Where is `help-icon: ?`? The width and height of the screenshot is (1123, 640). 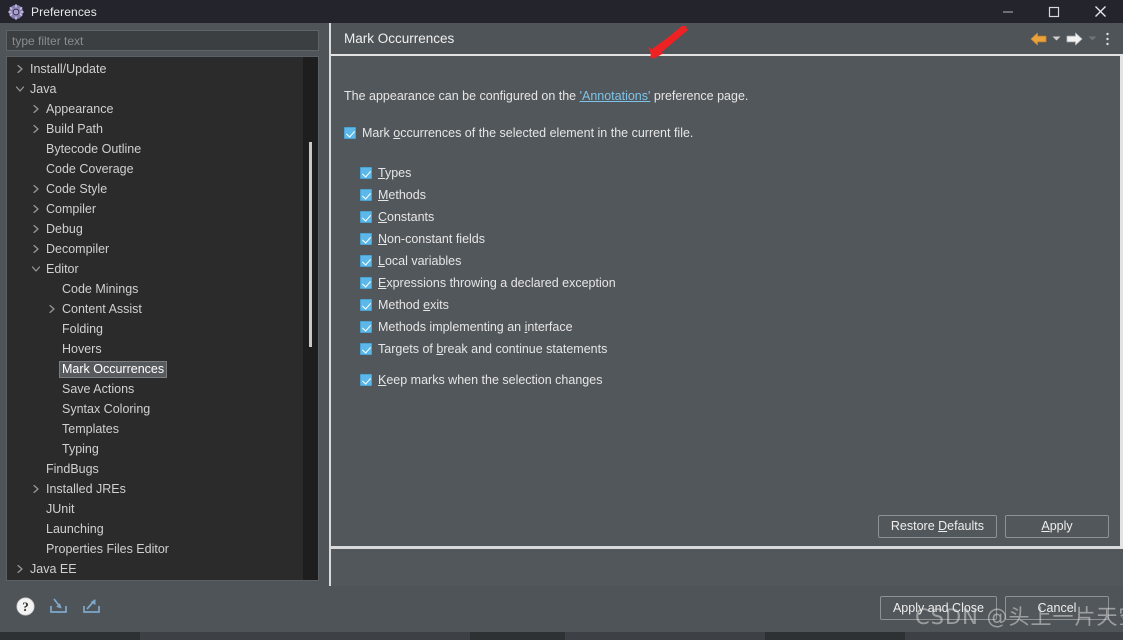 help-icon: ? is located at coordinates (25, 606).